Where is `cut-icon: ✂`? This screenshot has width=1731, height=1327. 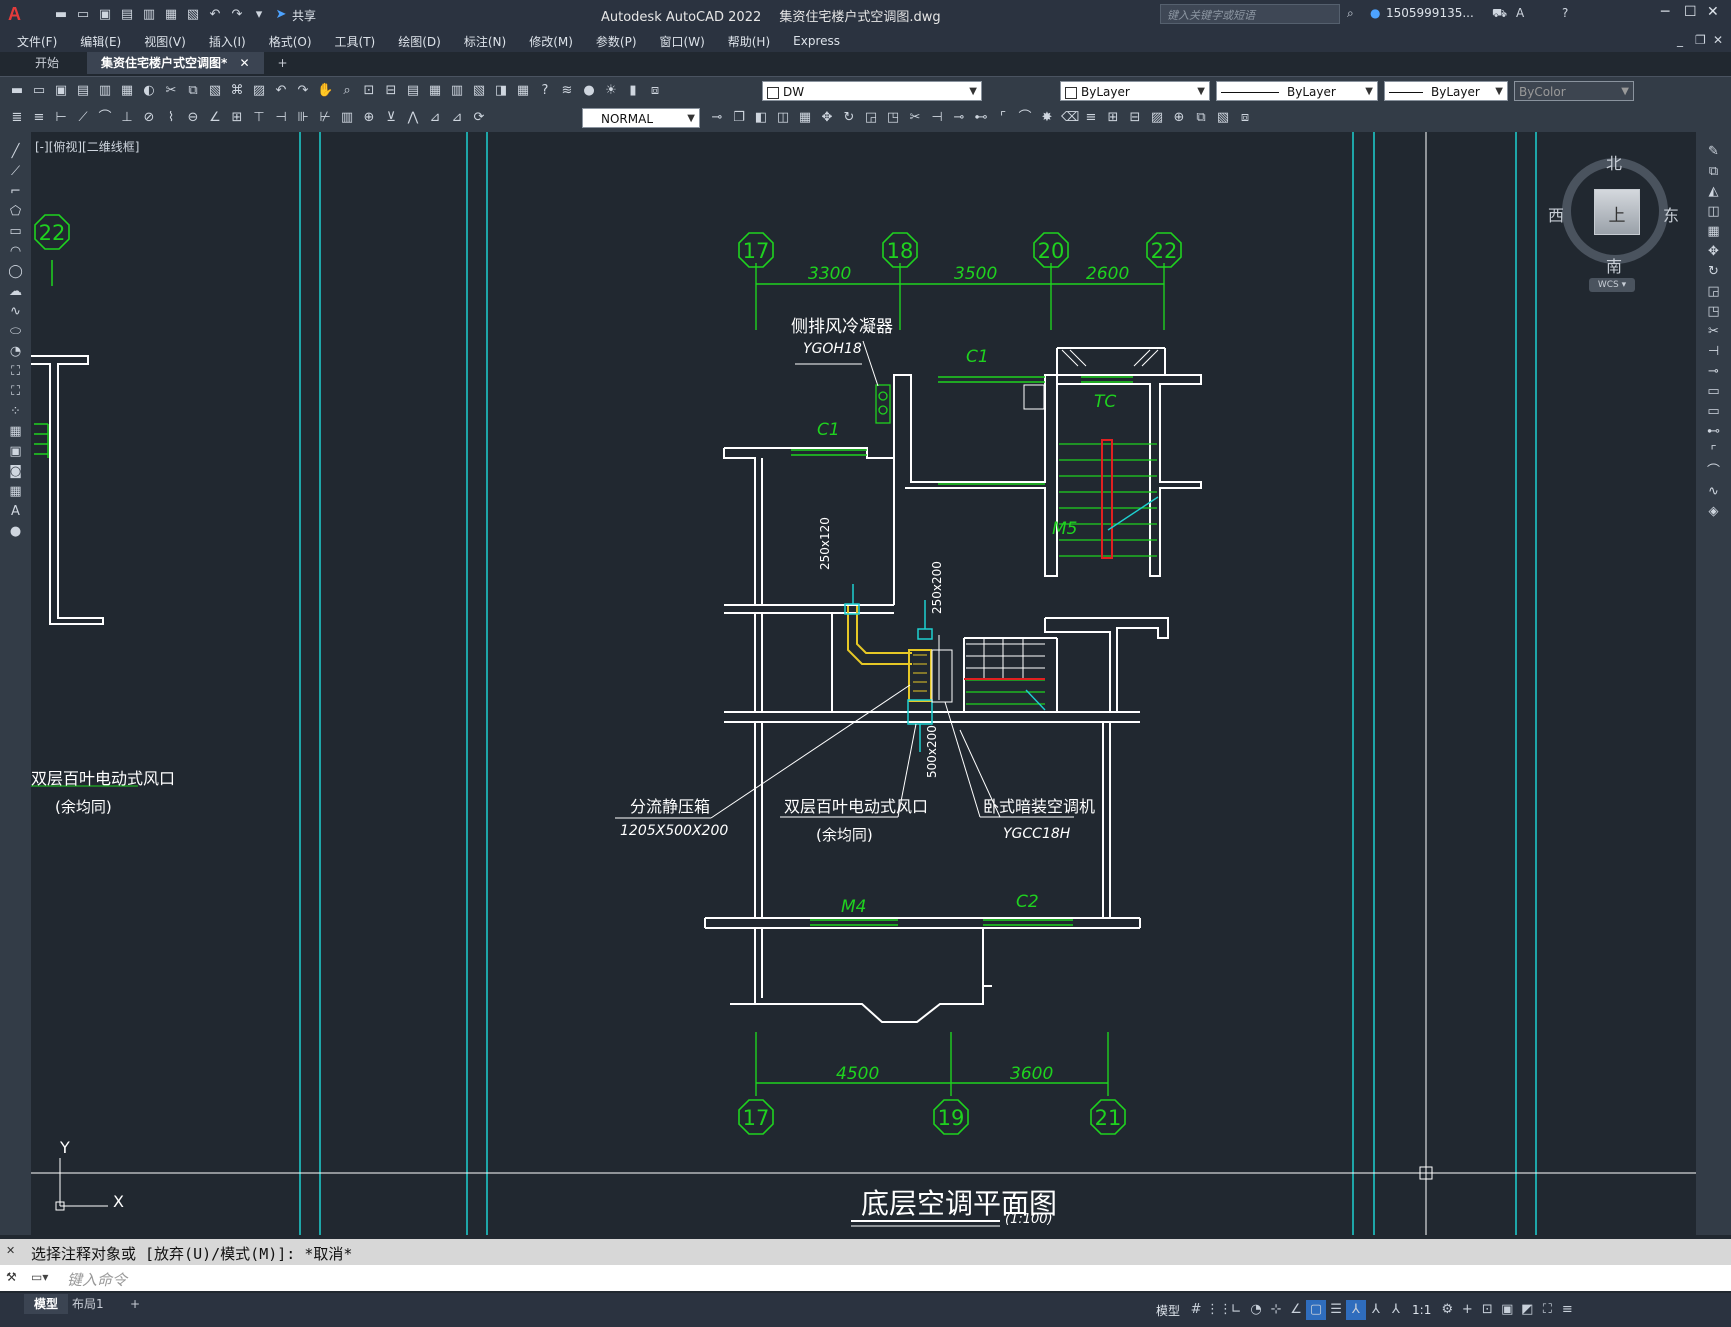
cut-icon: ✂ is located at coordinates (171, 91).